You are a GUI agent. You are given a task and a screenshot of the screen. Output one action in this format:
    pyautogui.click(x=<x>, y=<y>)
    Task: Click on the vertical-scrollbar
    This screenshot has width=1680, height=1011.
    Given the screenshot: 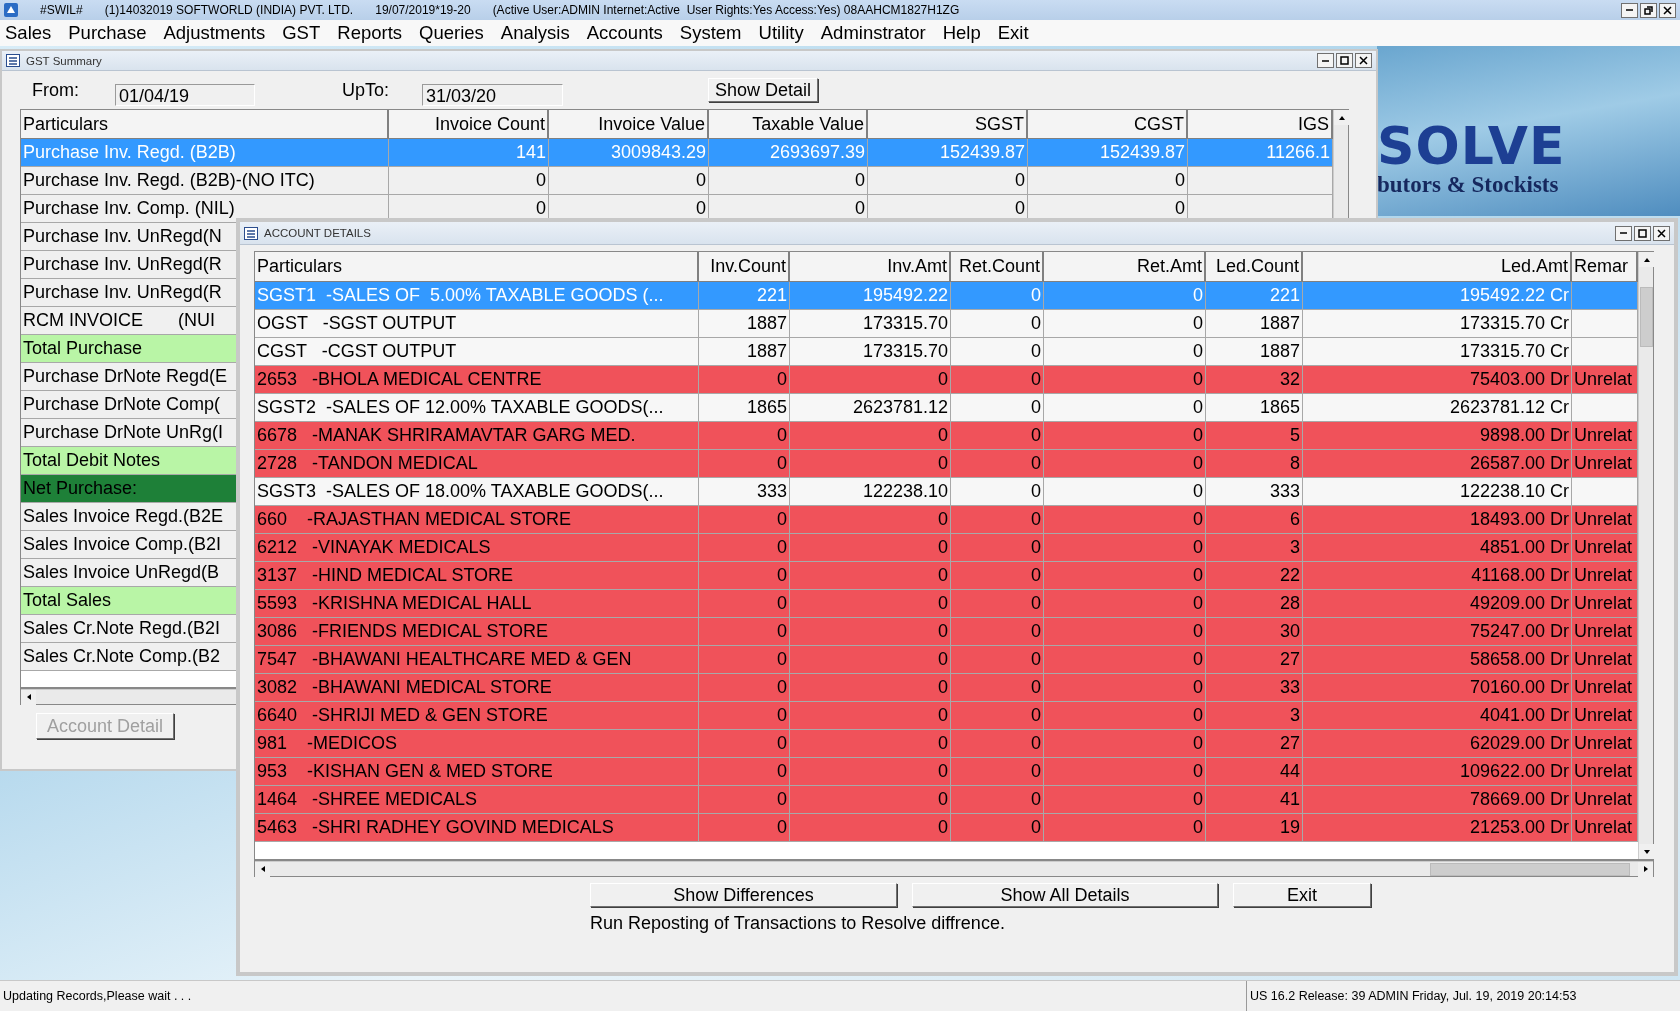 What is the action you would take?
    pyautogui.click(x=1645, y=555)
    